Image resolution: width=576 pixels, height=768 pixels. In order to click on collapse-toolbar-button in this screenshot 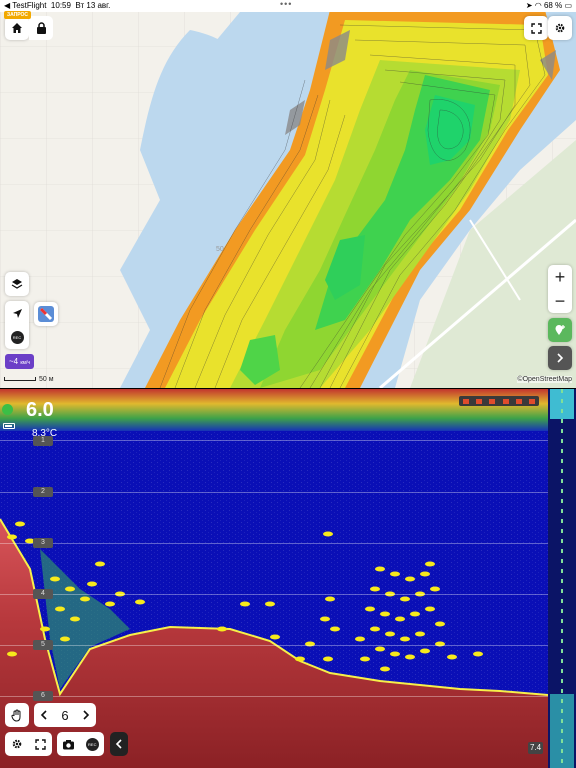, I will do `click(119, 744)`.